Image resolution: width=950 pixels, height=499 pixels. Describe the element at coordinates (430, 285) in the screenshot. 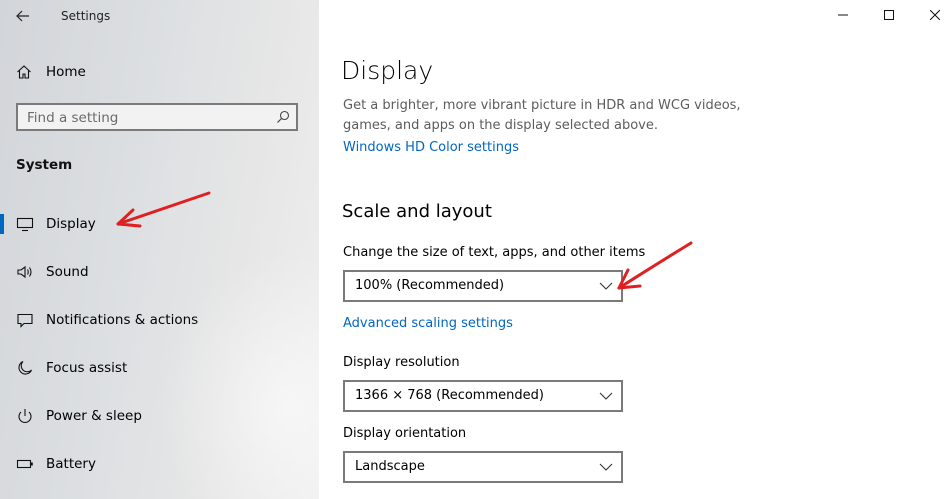

I see `scale-value: 100% (Recommended)` at that location.